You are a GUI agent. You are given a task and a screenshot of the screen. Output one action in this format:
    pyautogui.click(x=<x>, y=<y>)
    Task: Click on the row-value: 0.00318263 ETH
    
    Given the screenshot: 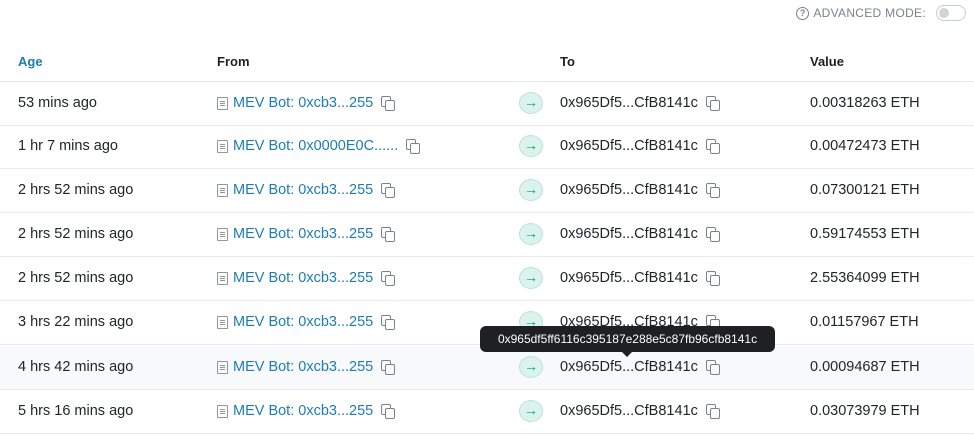 What is the action you would take?
    pyautogui.click(x=865, y=103)
    